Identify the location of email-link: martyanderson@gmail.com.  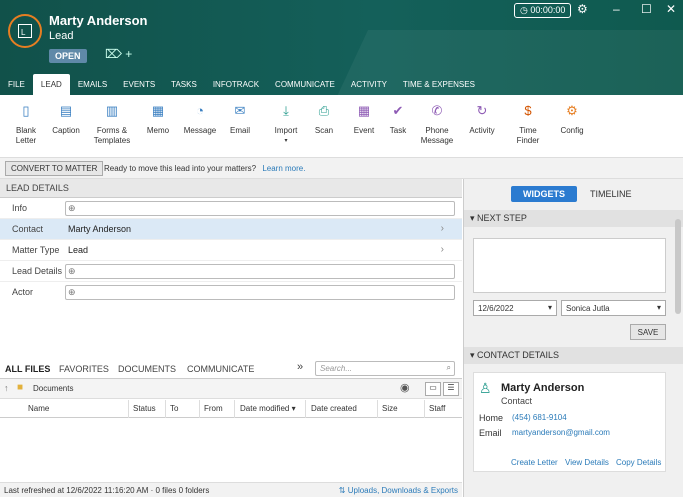
(561, 432).